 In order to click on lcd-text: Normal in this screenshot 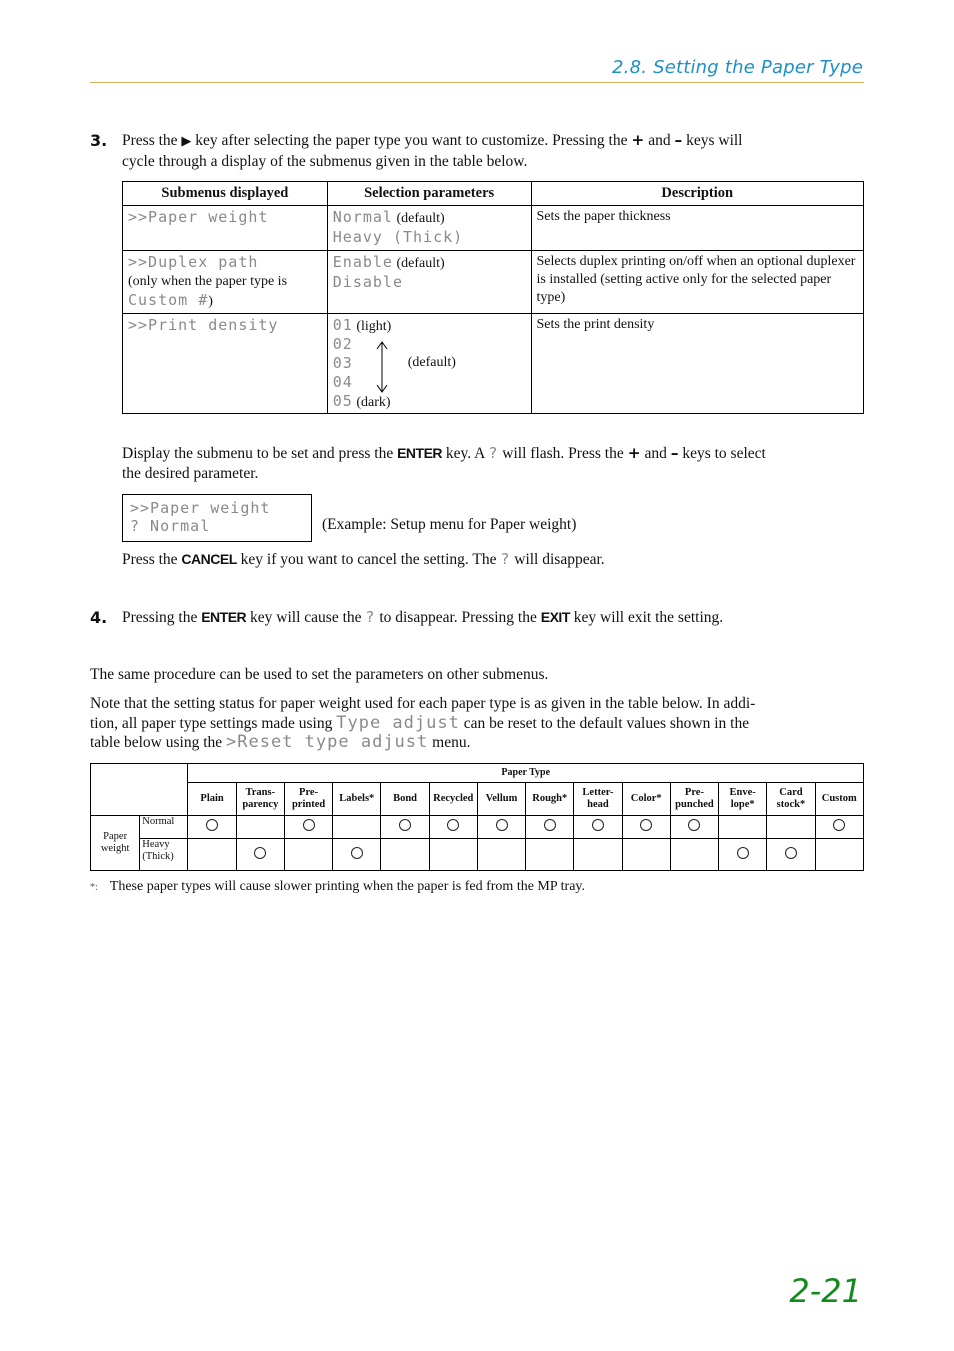, I will do `click(362, 217)`.